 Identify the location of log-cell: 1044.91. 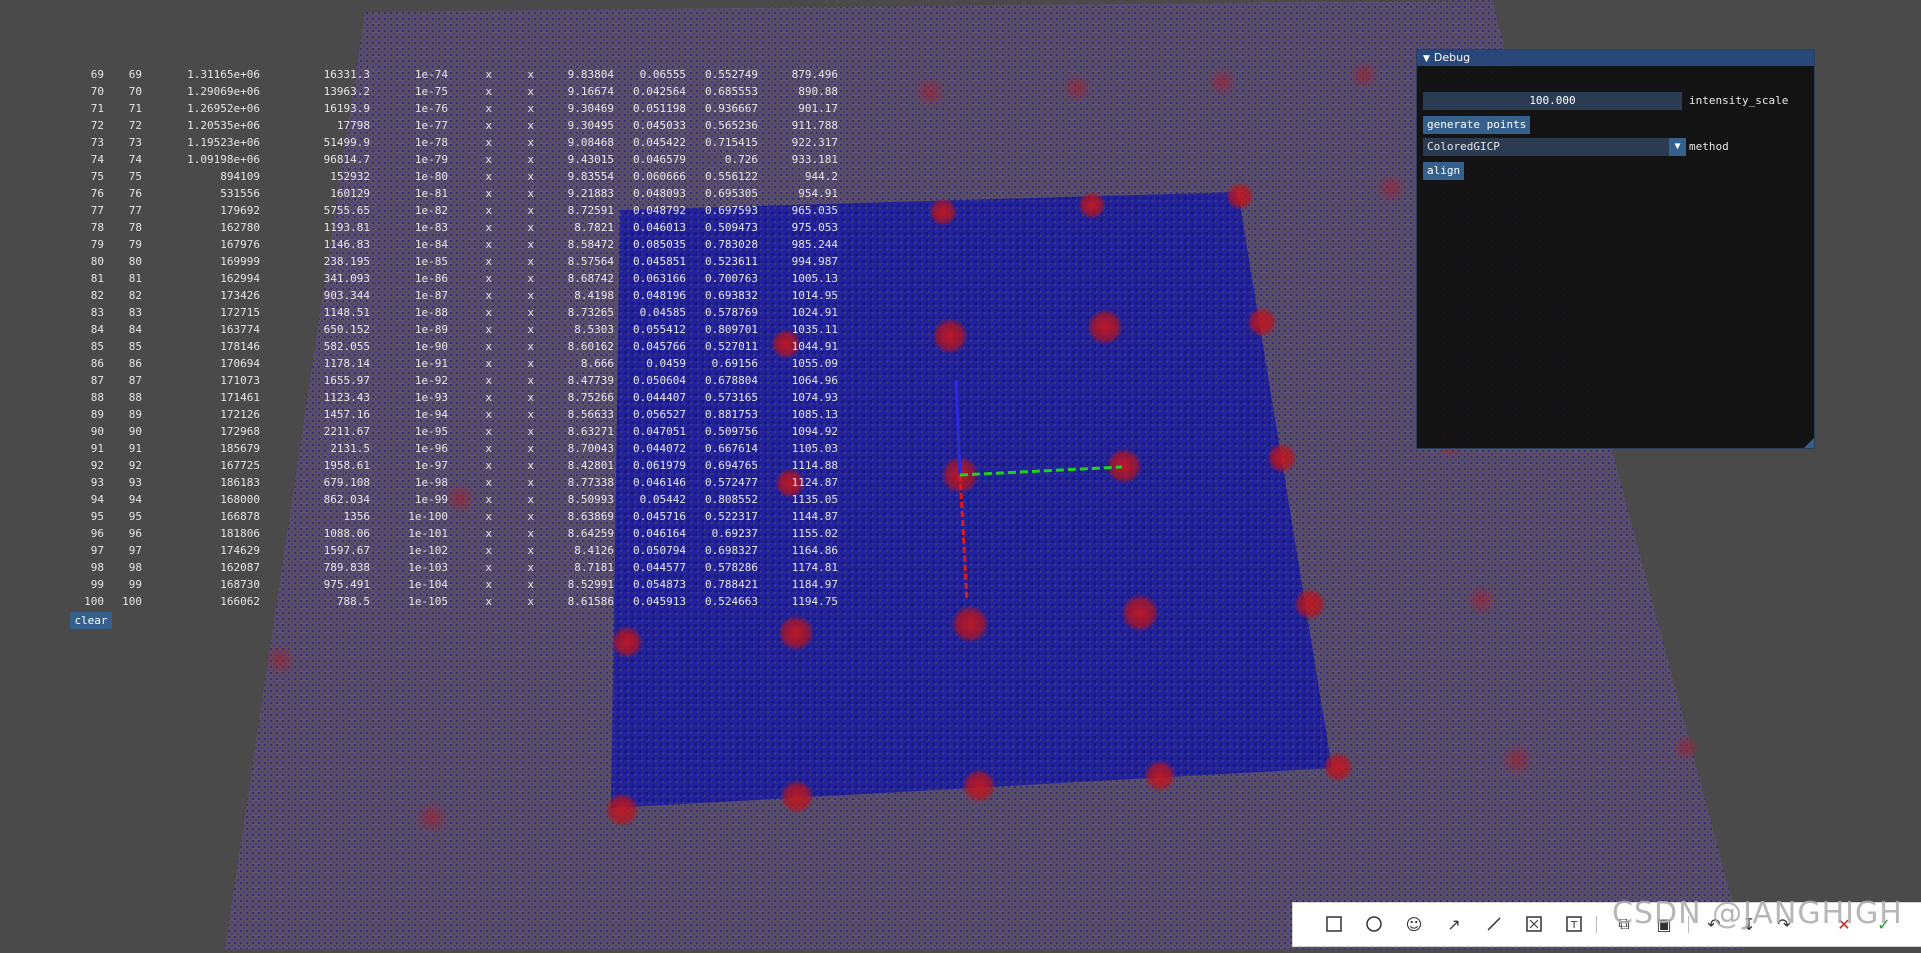
(814, 346).